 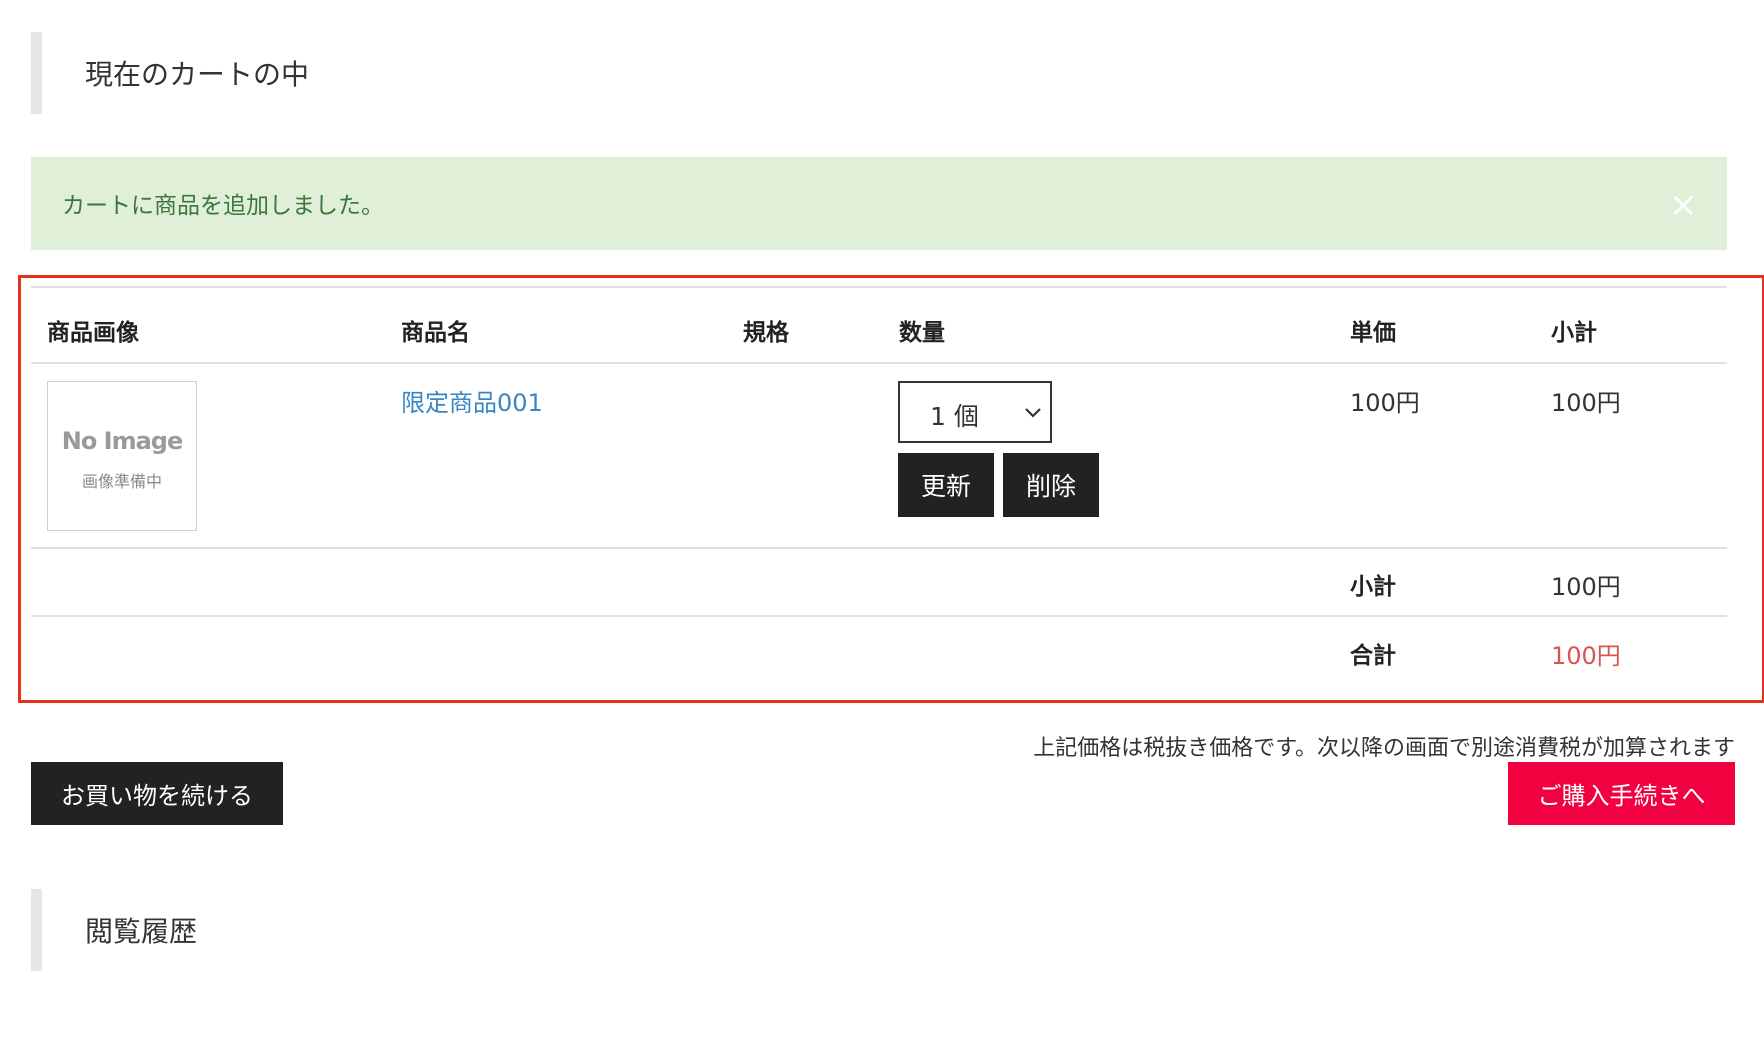 I want to click on header-spec: 規格, so click(x=766, y=333).